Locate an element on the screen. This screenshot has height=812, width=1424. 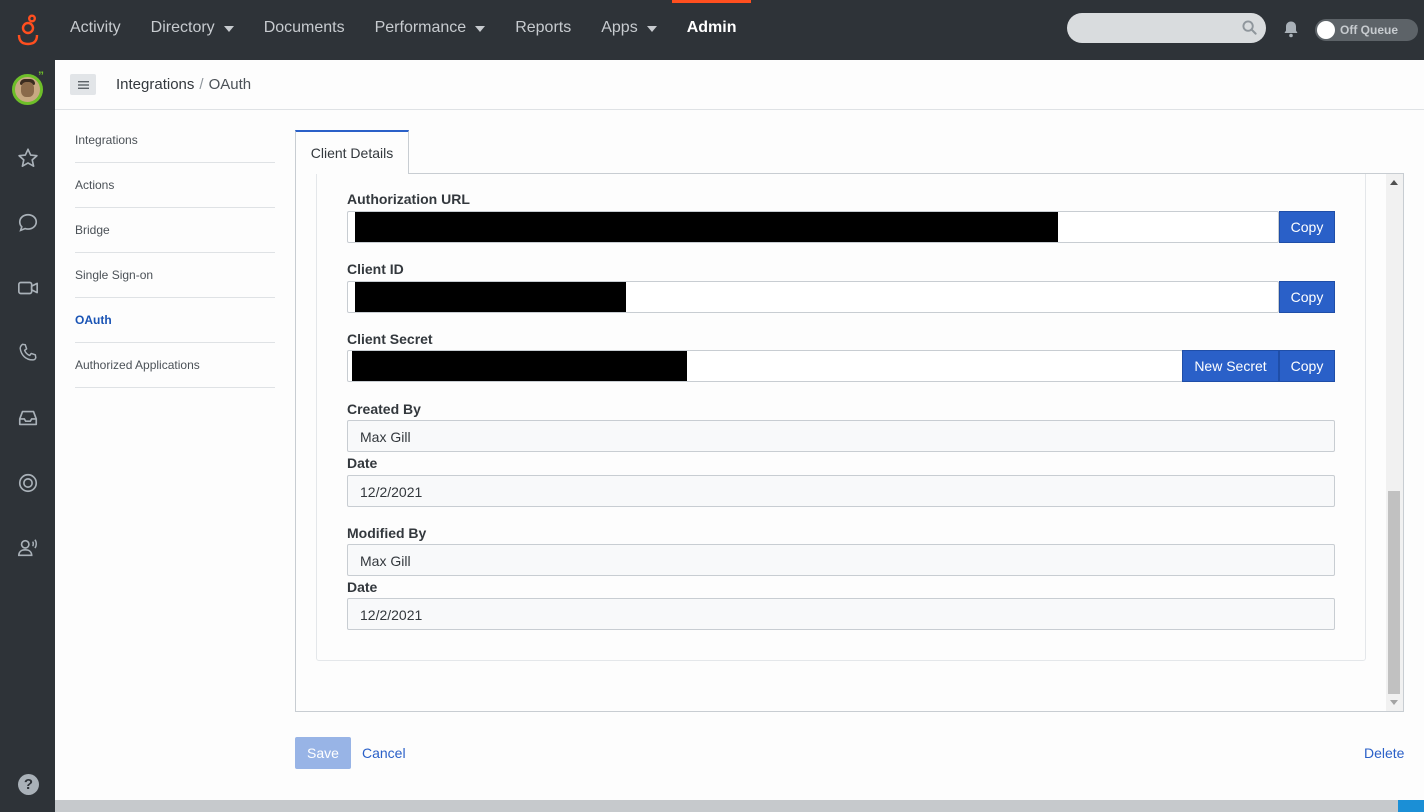
help-icon: ? is located at coordinates (28, 784).